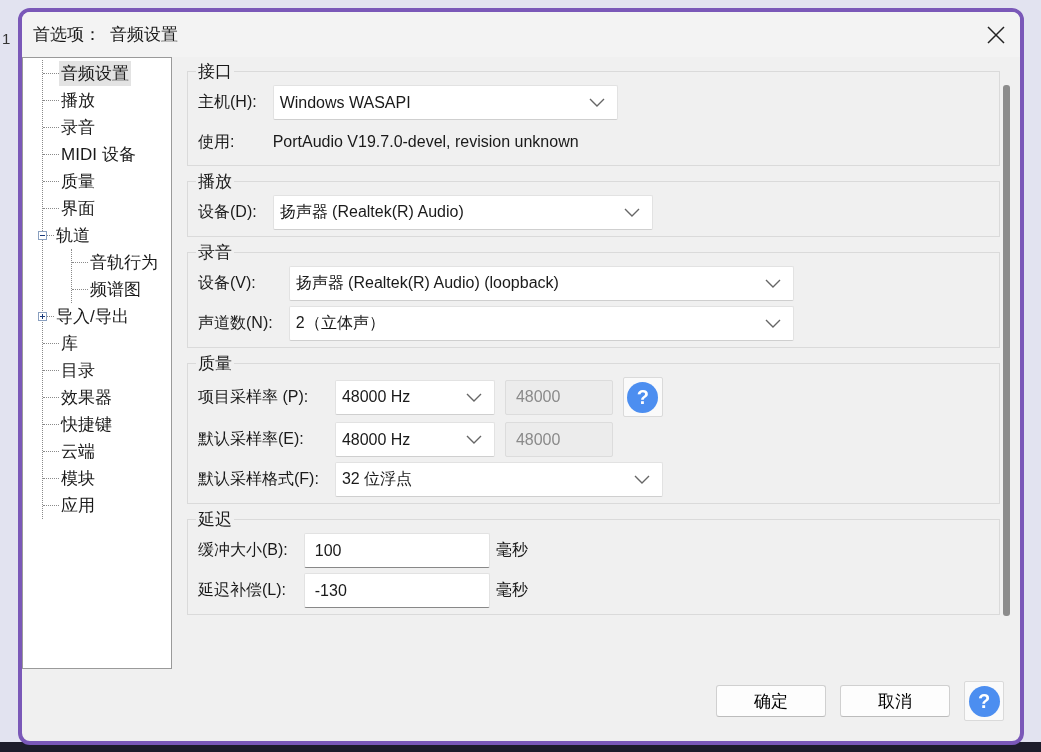 This screenshot has width=1041, height=752. Describe the element at coordinates (541, 283) in the screenshot. I see `dropdown: 扬声器 (Realtek(R) Audio) (loopback)` at that location.